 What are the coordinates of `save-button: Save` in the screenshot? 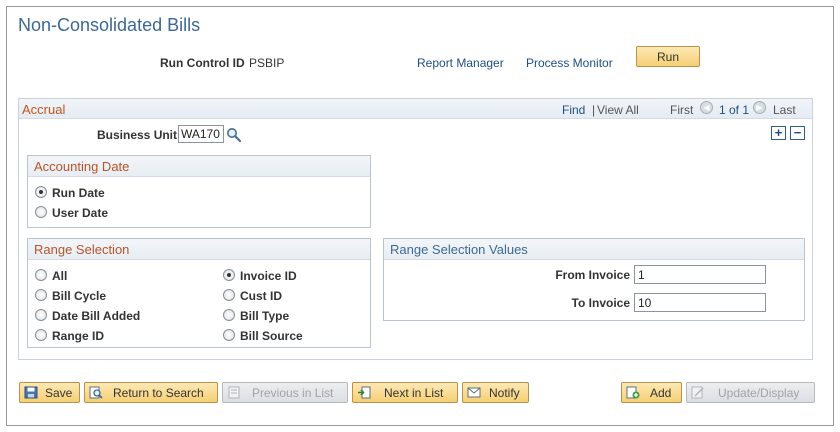 It's located at (49, 392).